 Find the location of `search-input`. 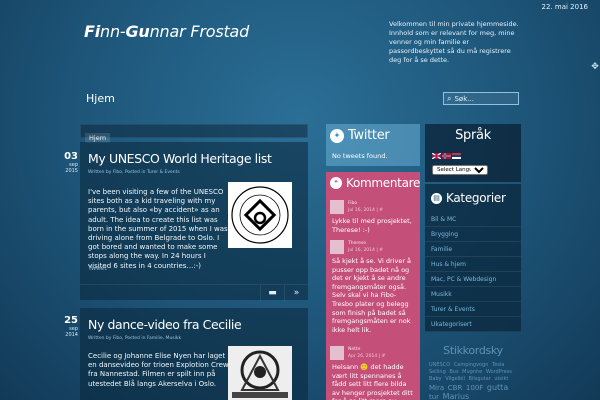

search-input is located at coordinates (484, 98).